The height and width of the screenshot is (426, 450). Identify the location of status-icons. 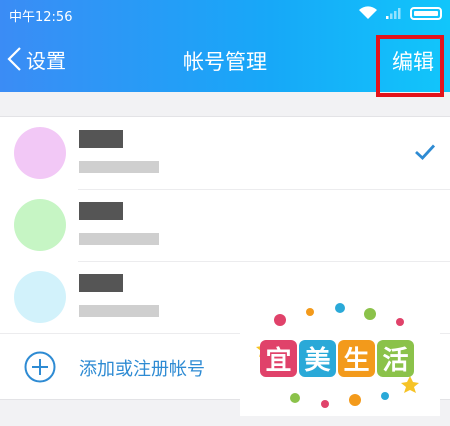
(400, 13).